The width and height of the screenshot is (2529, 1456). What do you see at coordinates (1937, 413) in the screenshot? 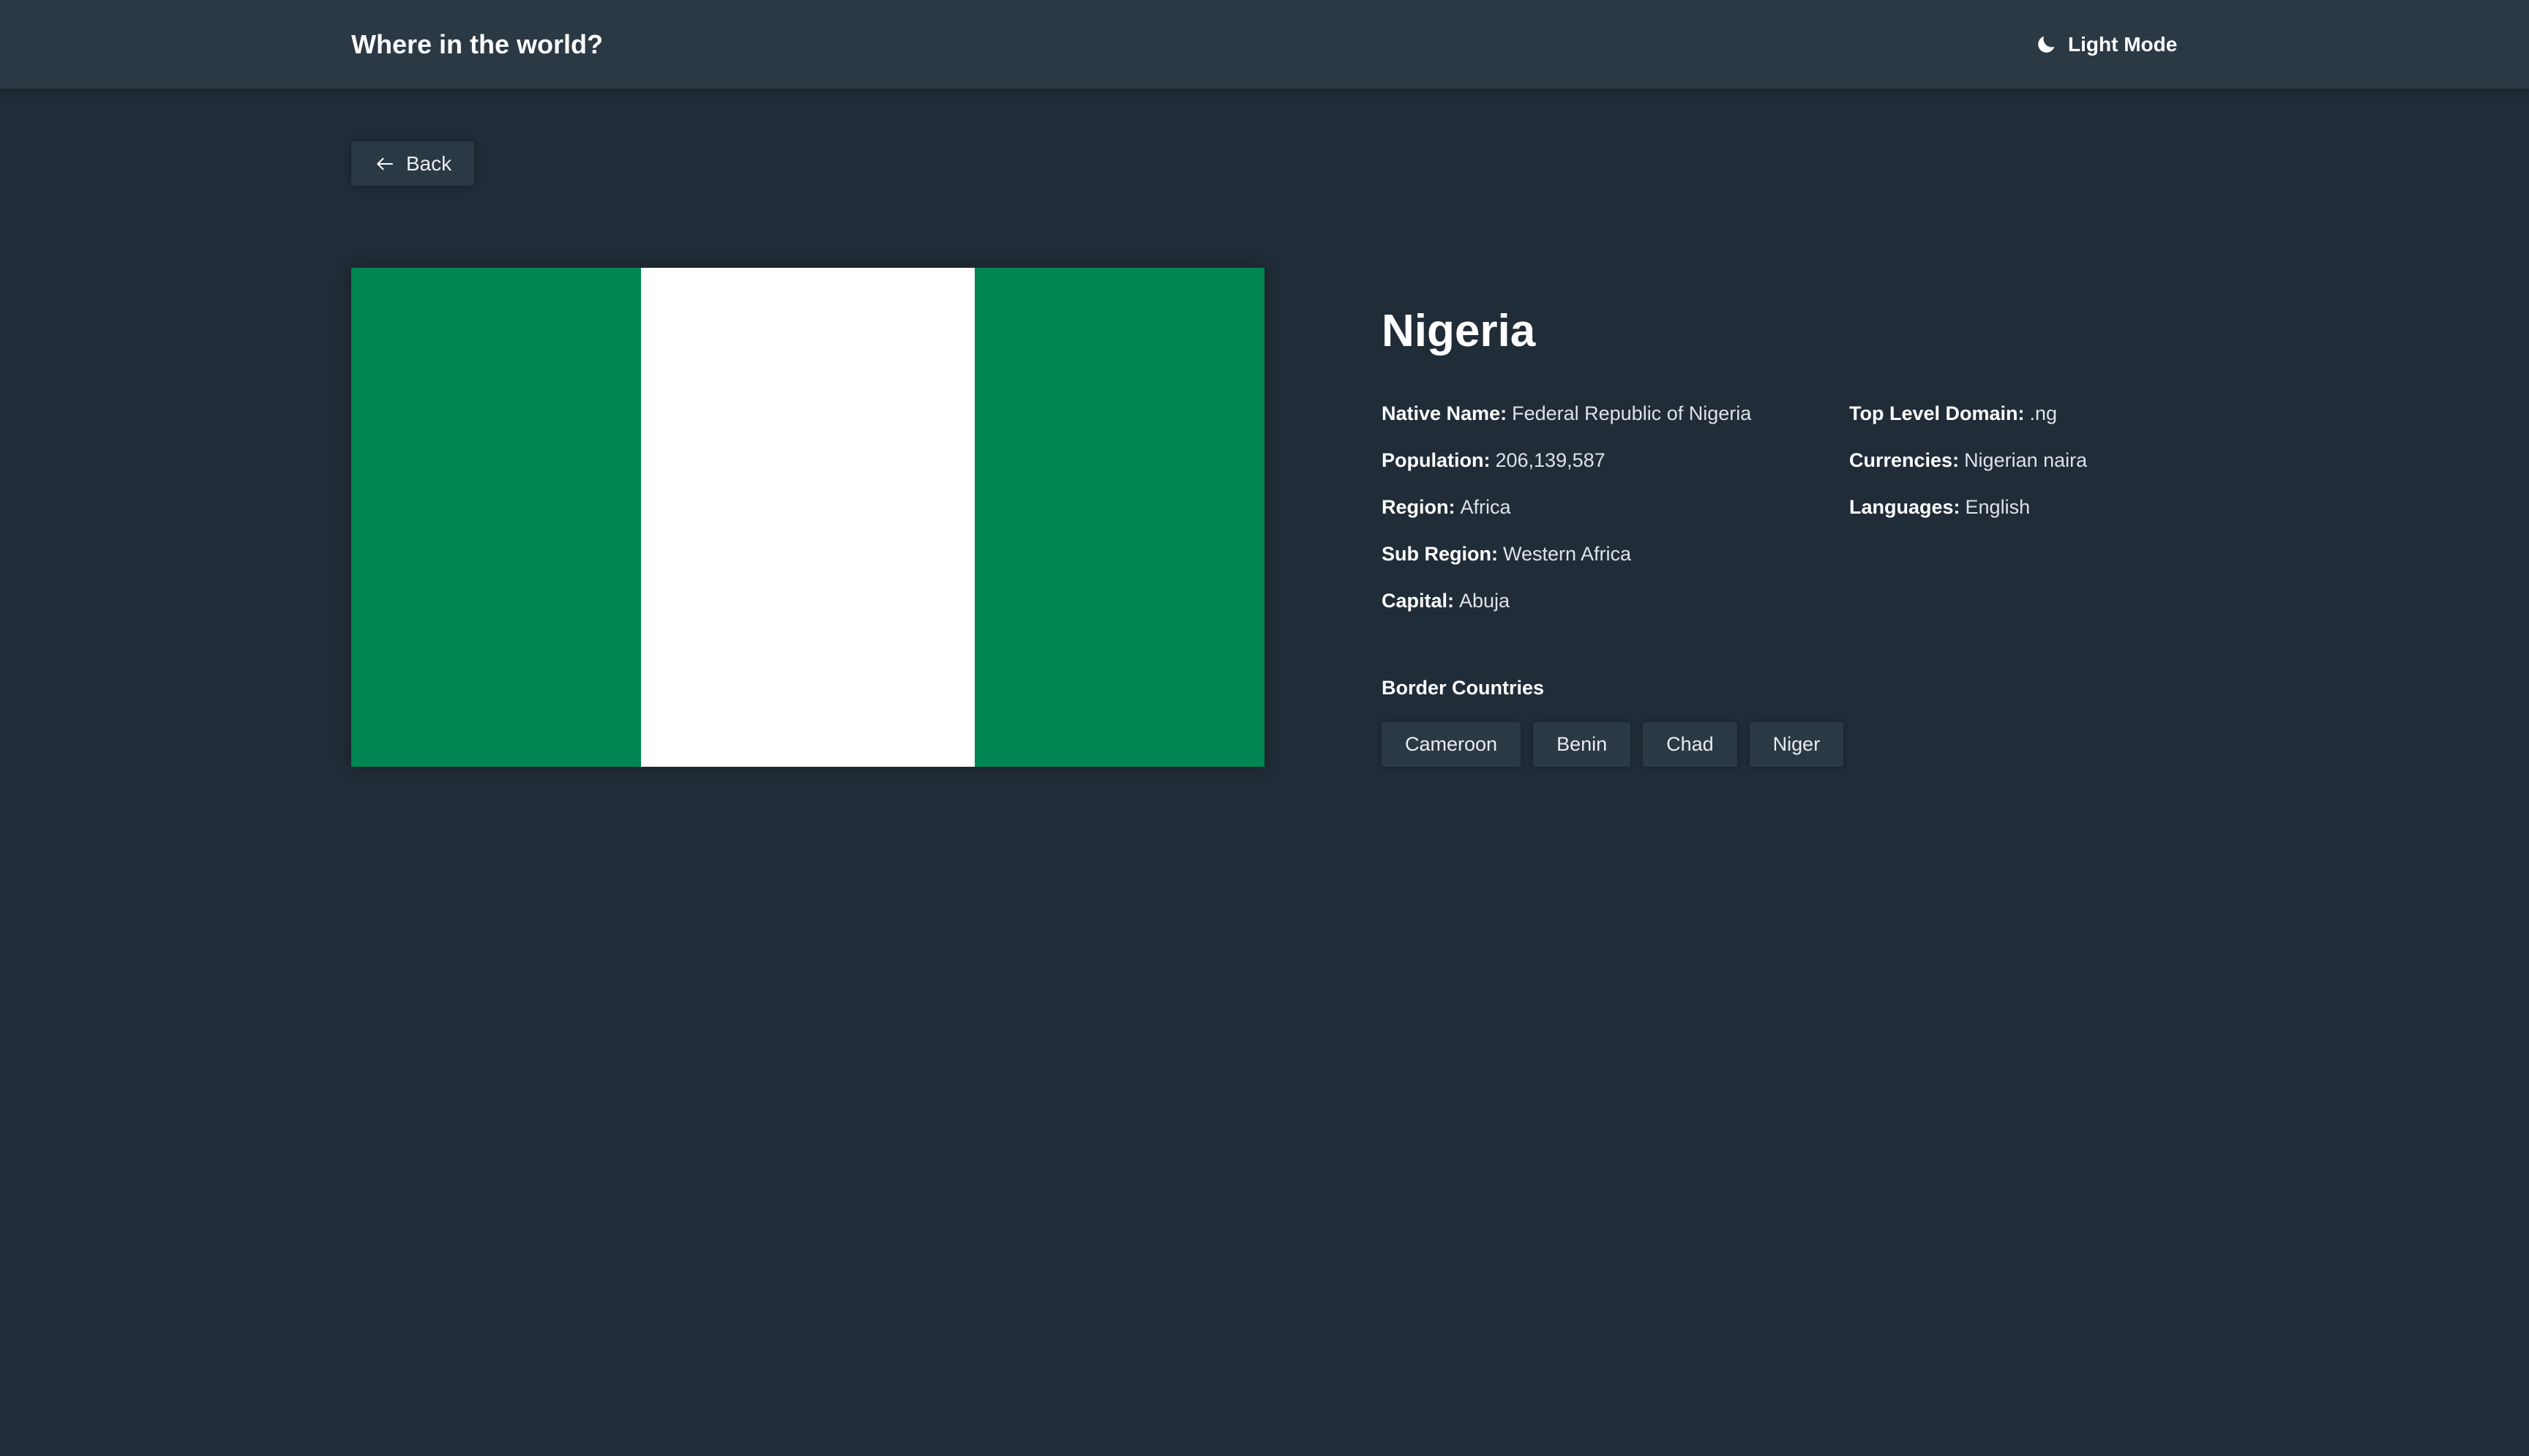
I see `detail-key: Top Level Domain:` at bounding box center [1937, 413].